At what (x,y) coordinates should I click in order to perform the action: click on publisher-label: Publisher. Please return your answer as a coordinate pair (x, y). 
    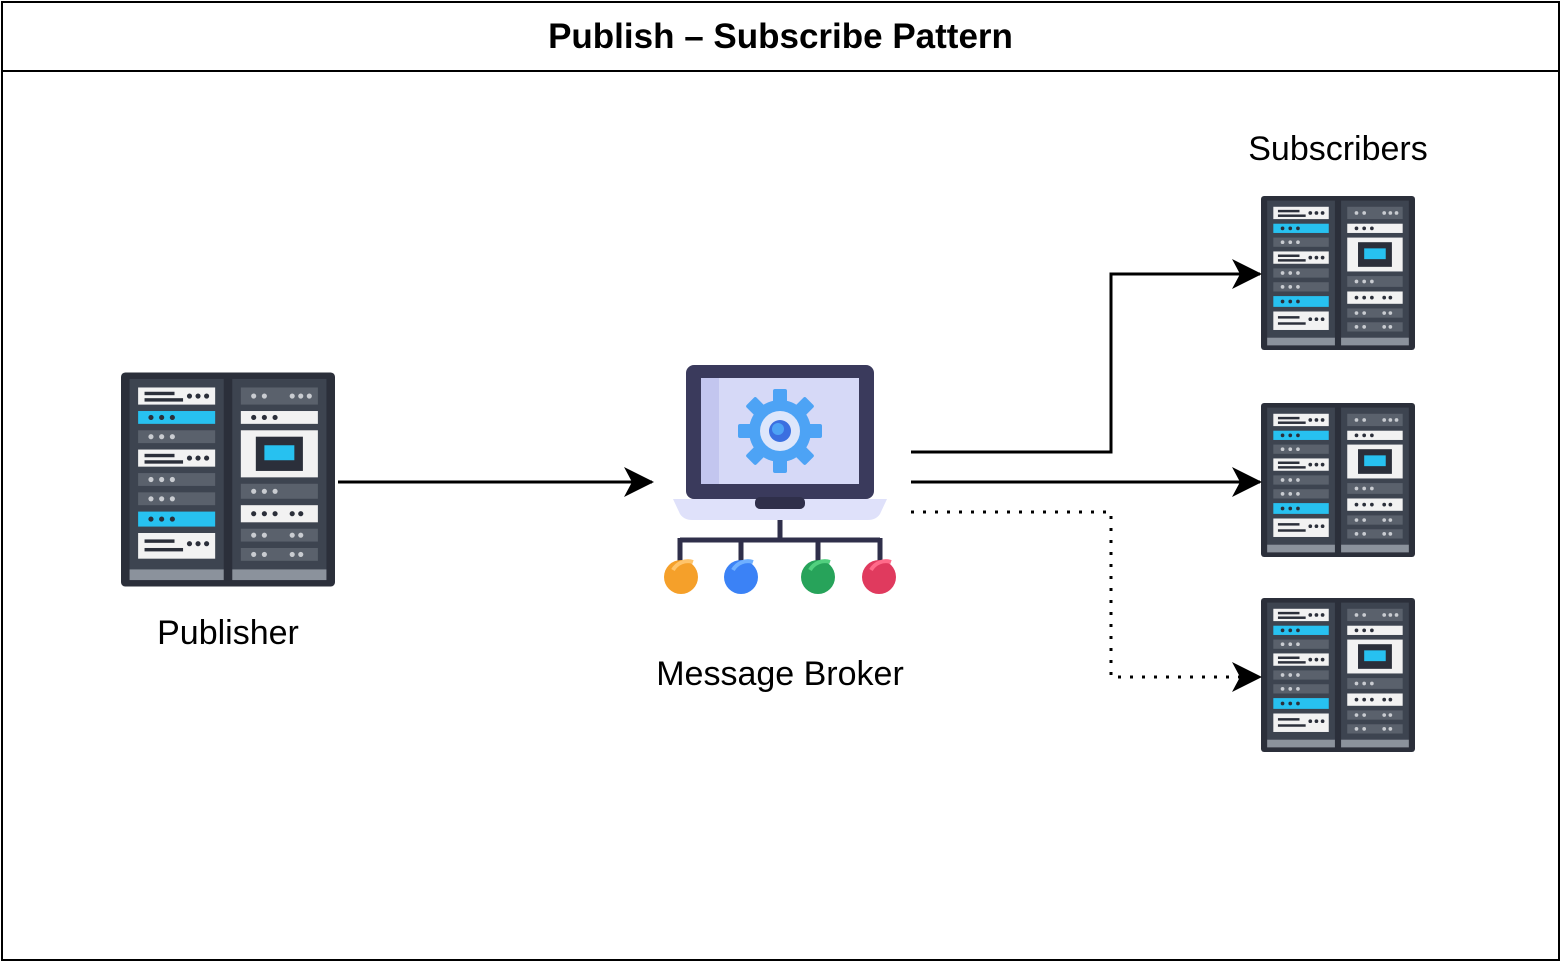
    Looking at the image, I should click on (228, 633).